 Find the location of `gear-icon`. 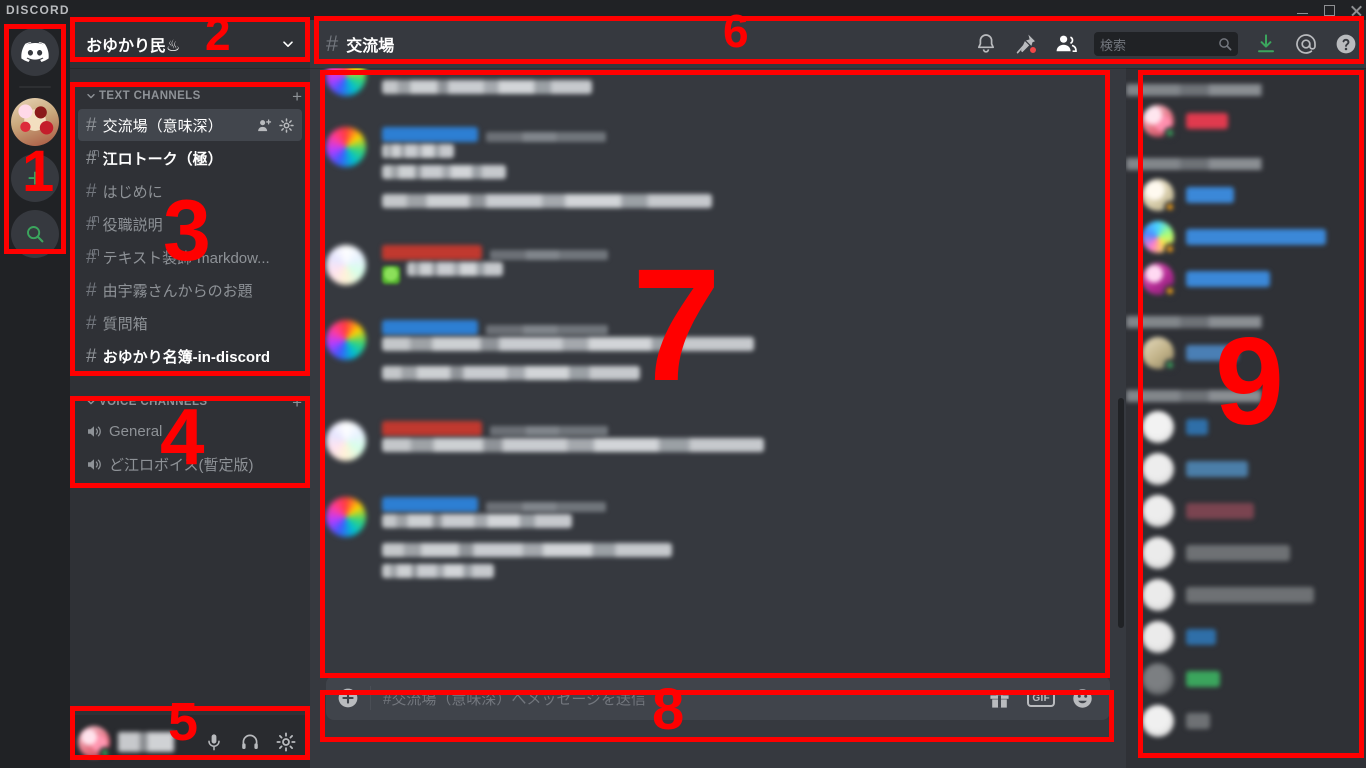

gear-icon is located at coordinates (286, 125).